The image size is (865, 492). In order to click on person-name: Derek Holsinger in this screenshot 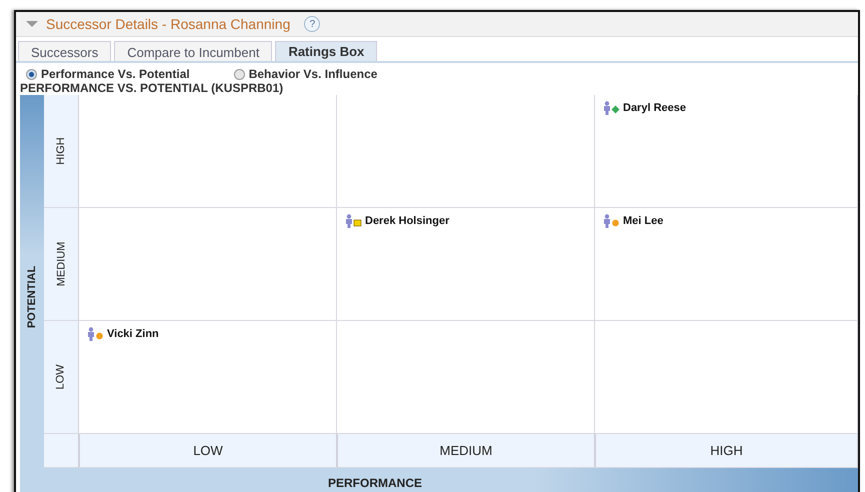, I will do `click(407, 221)`.